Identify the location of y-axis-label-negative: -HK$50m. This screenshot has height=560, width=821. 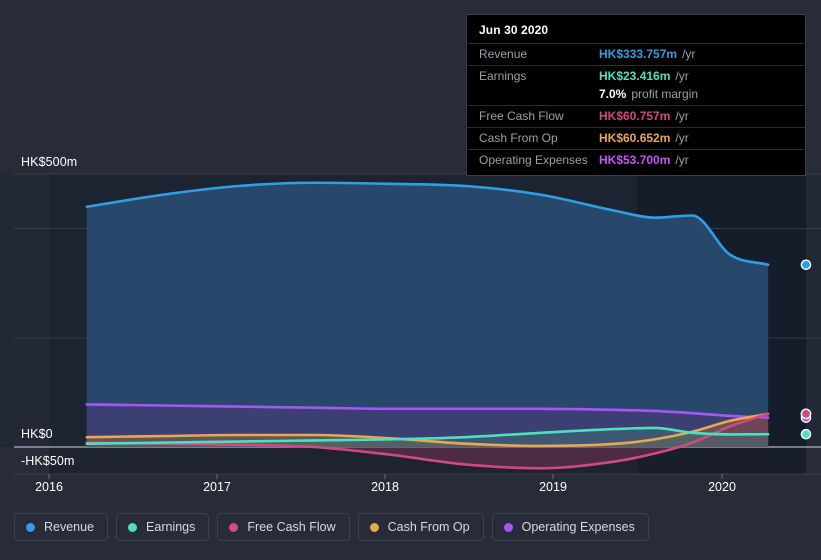
(48, 461).